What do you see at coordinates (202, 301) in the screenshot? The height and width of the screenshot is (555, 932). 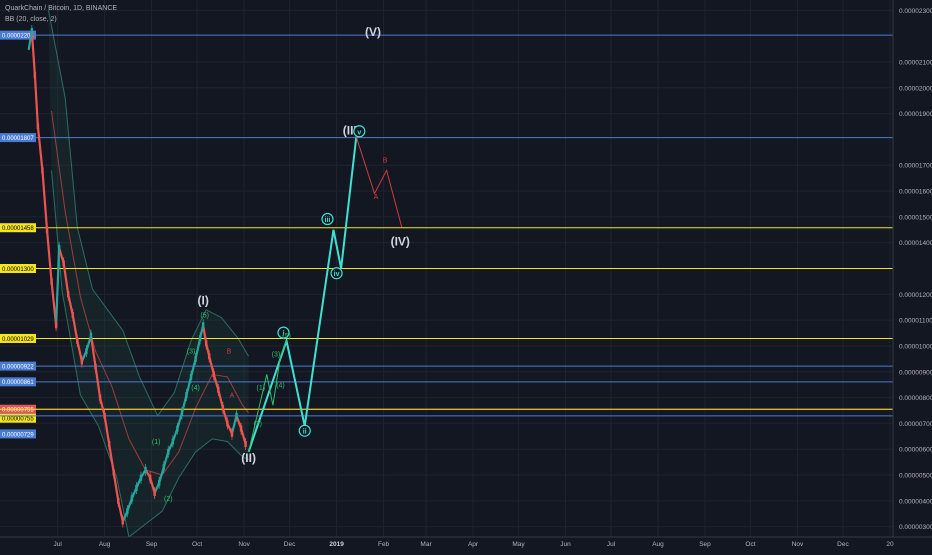 I see `wave-label-major: (I)` at bounding box center [202, 301].